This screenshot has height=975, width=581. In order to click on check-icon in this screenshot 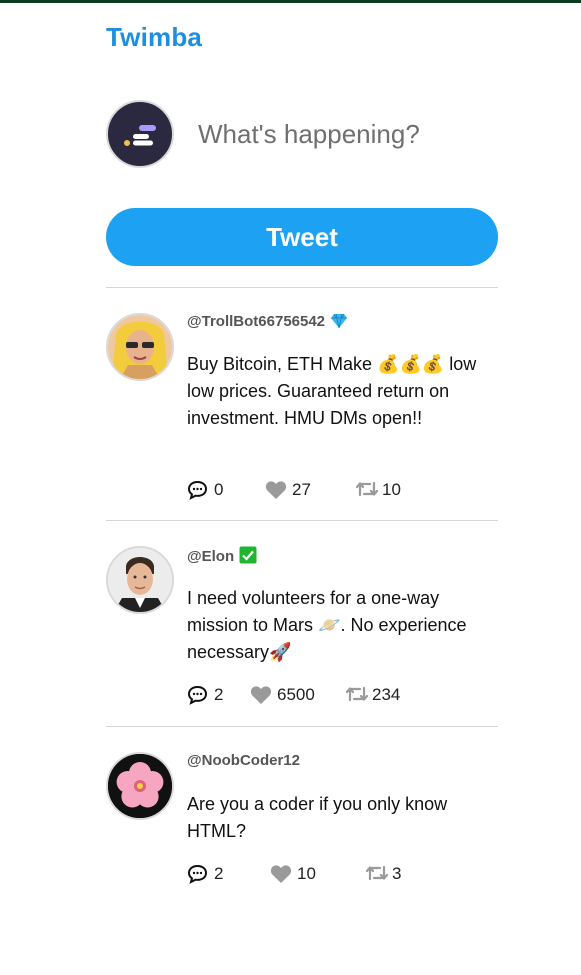, I will do `click(248, 555)`.